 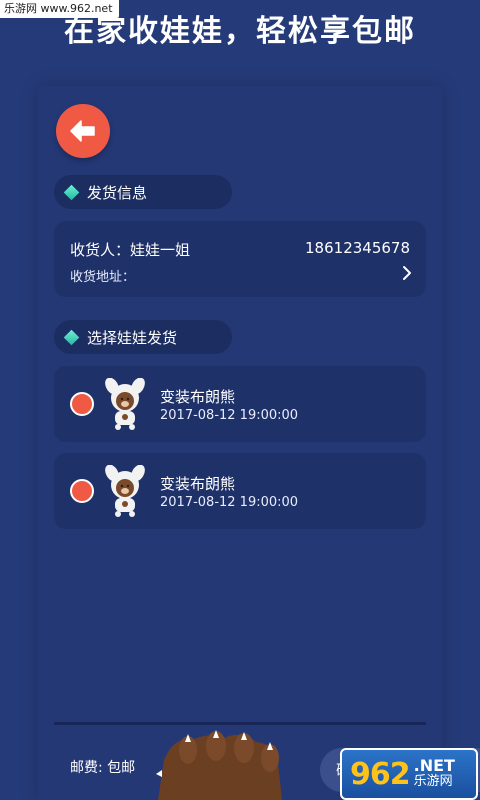 I want to click on receiver-phone: 18612345678, so click(x=357, y=248).